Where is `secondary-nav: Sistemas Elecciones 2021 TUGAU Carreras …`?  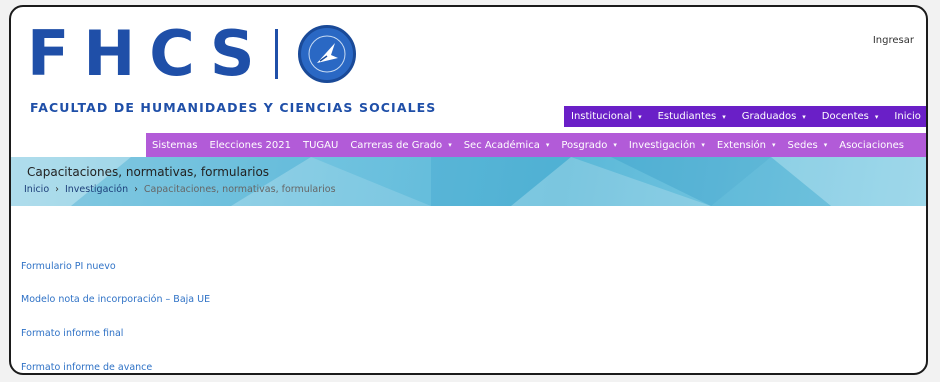 secondary-nav: Sistemas Elecciones 2021 TUGAU Carreras … is located at coordinates (536, 145).